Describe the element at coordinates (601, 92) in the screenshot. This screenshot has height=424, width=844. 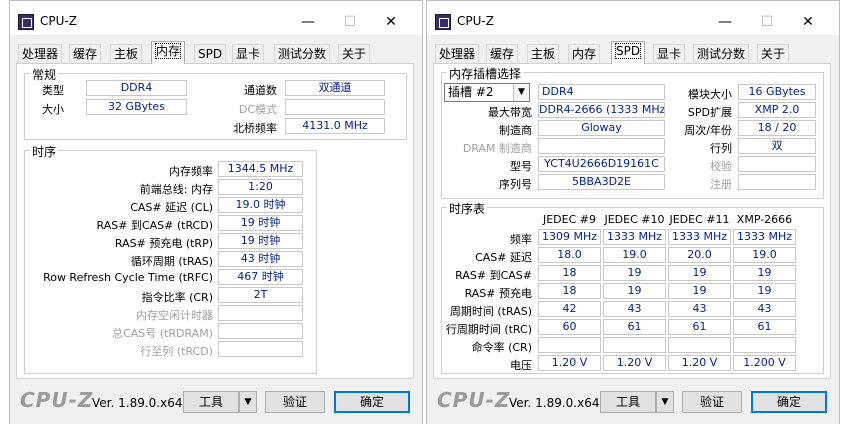
I see `module-type-value: DDR4` at that location.